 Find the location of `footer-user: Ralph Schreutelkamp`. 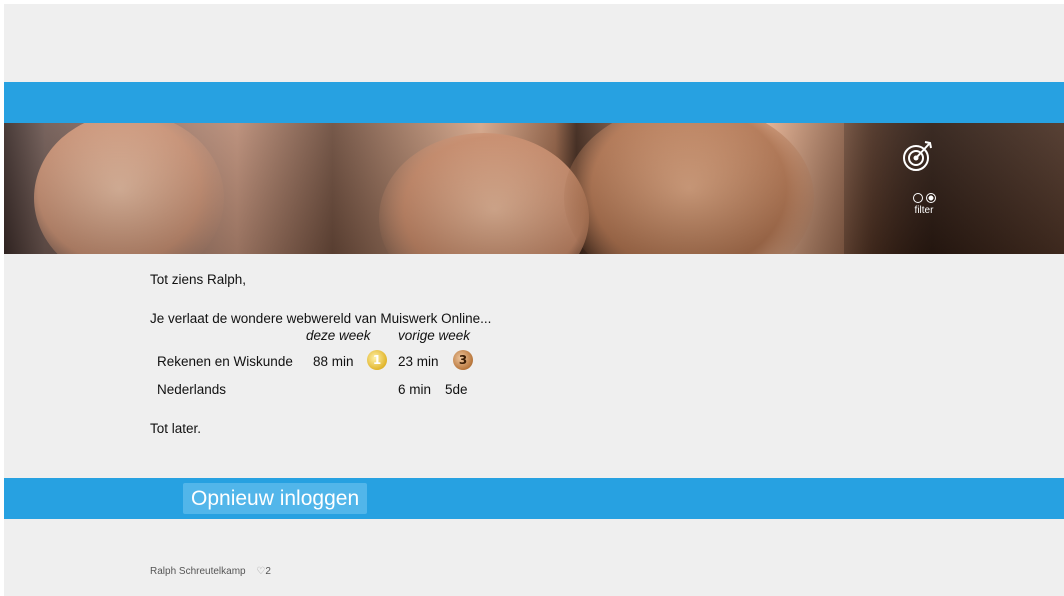

footer-user: Ralph Schreutelkamp is located at coordinates (198, 571).